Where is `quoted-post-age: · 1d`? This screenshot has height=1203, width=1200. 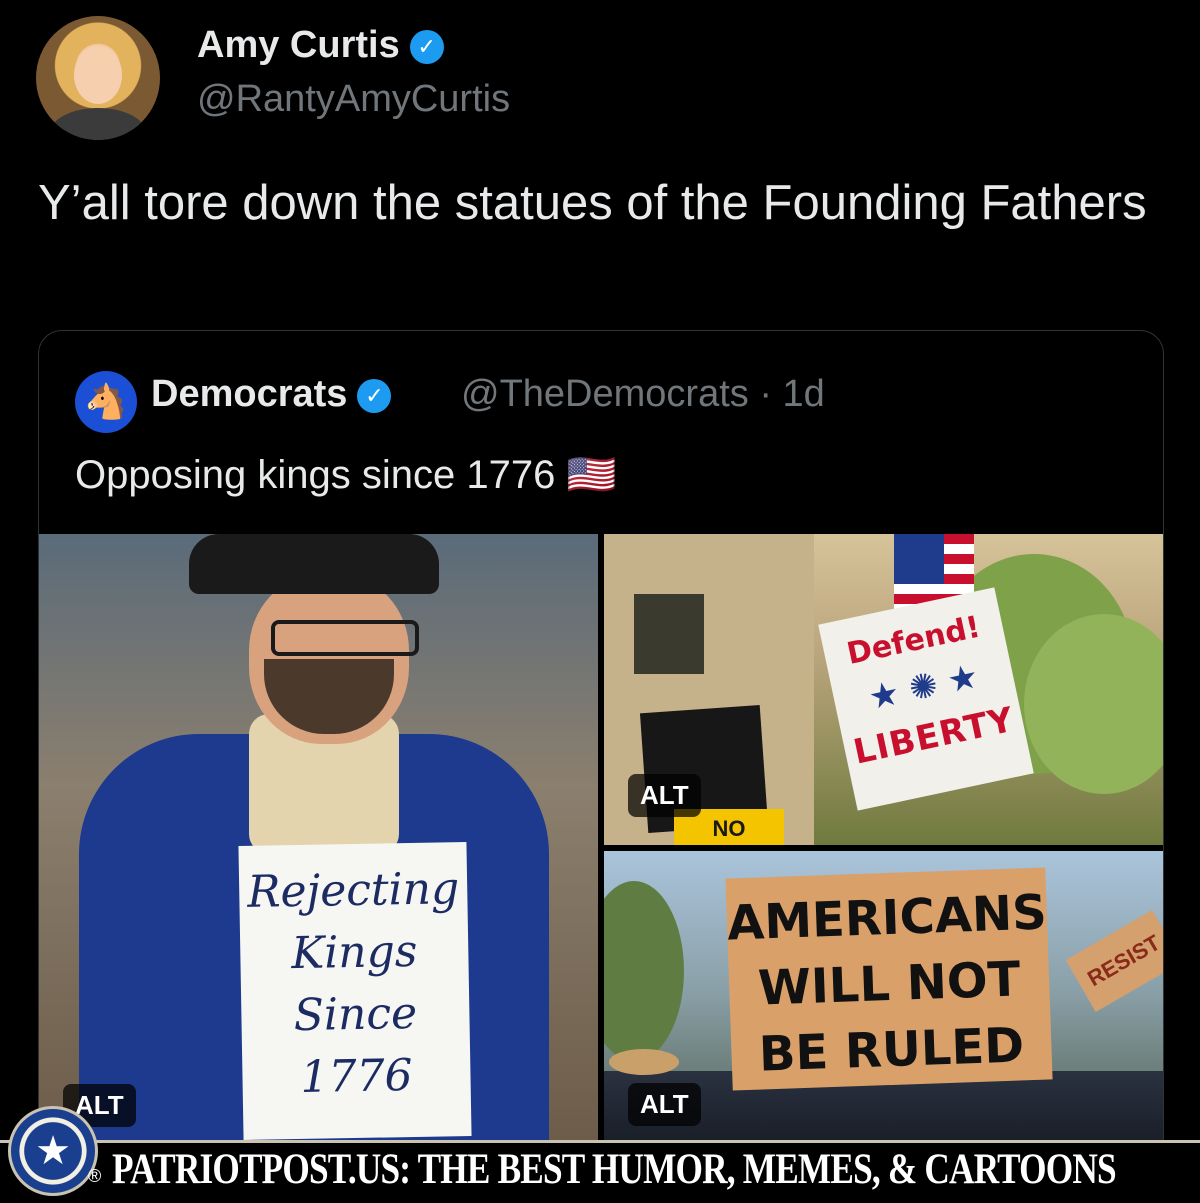
quoted-post-age: · 1d is located at coordinates (792, 394).